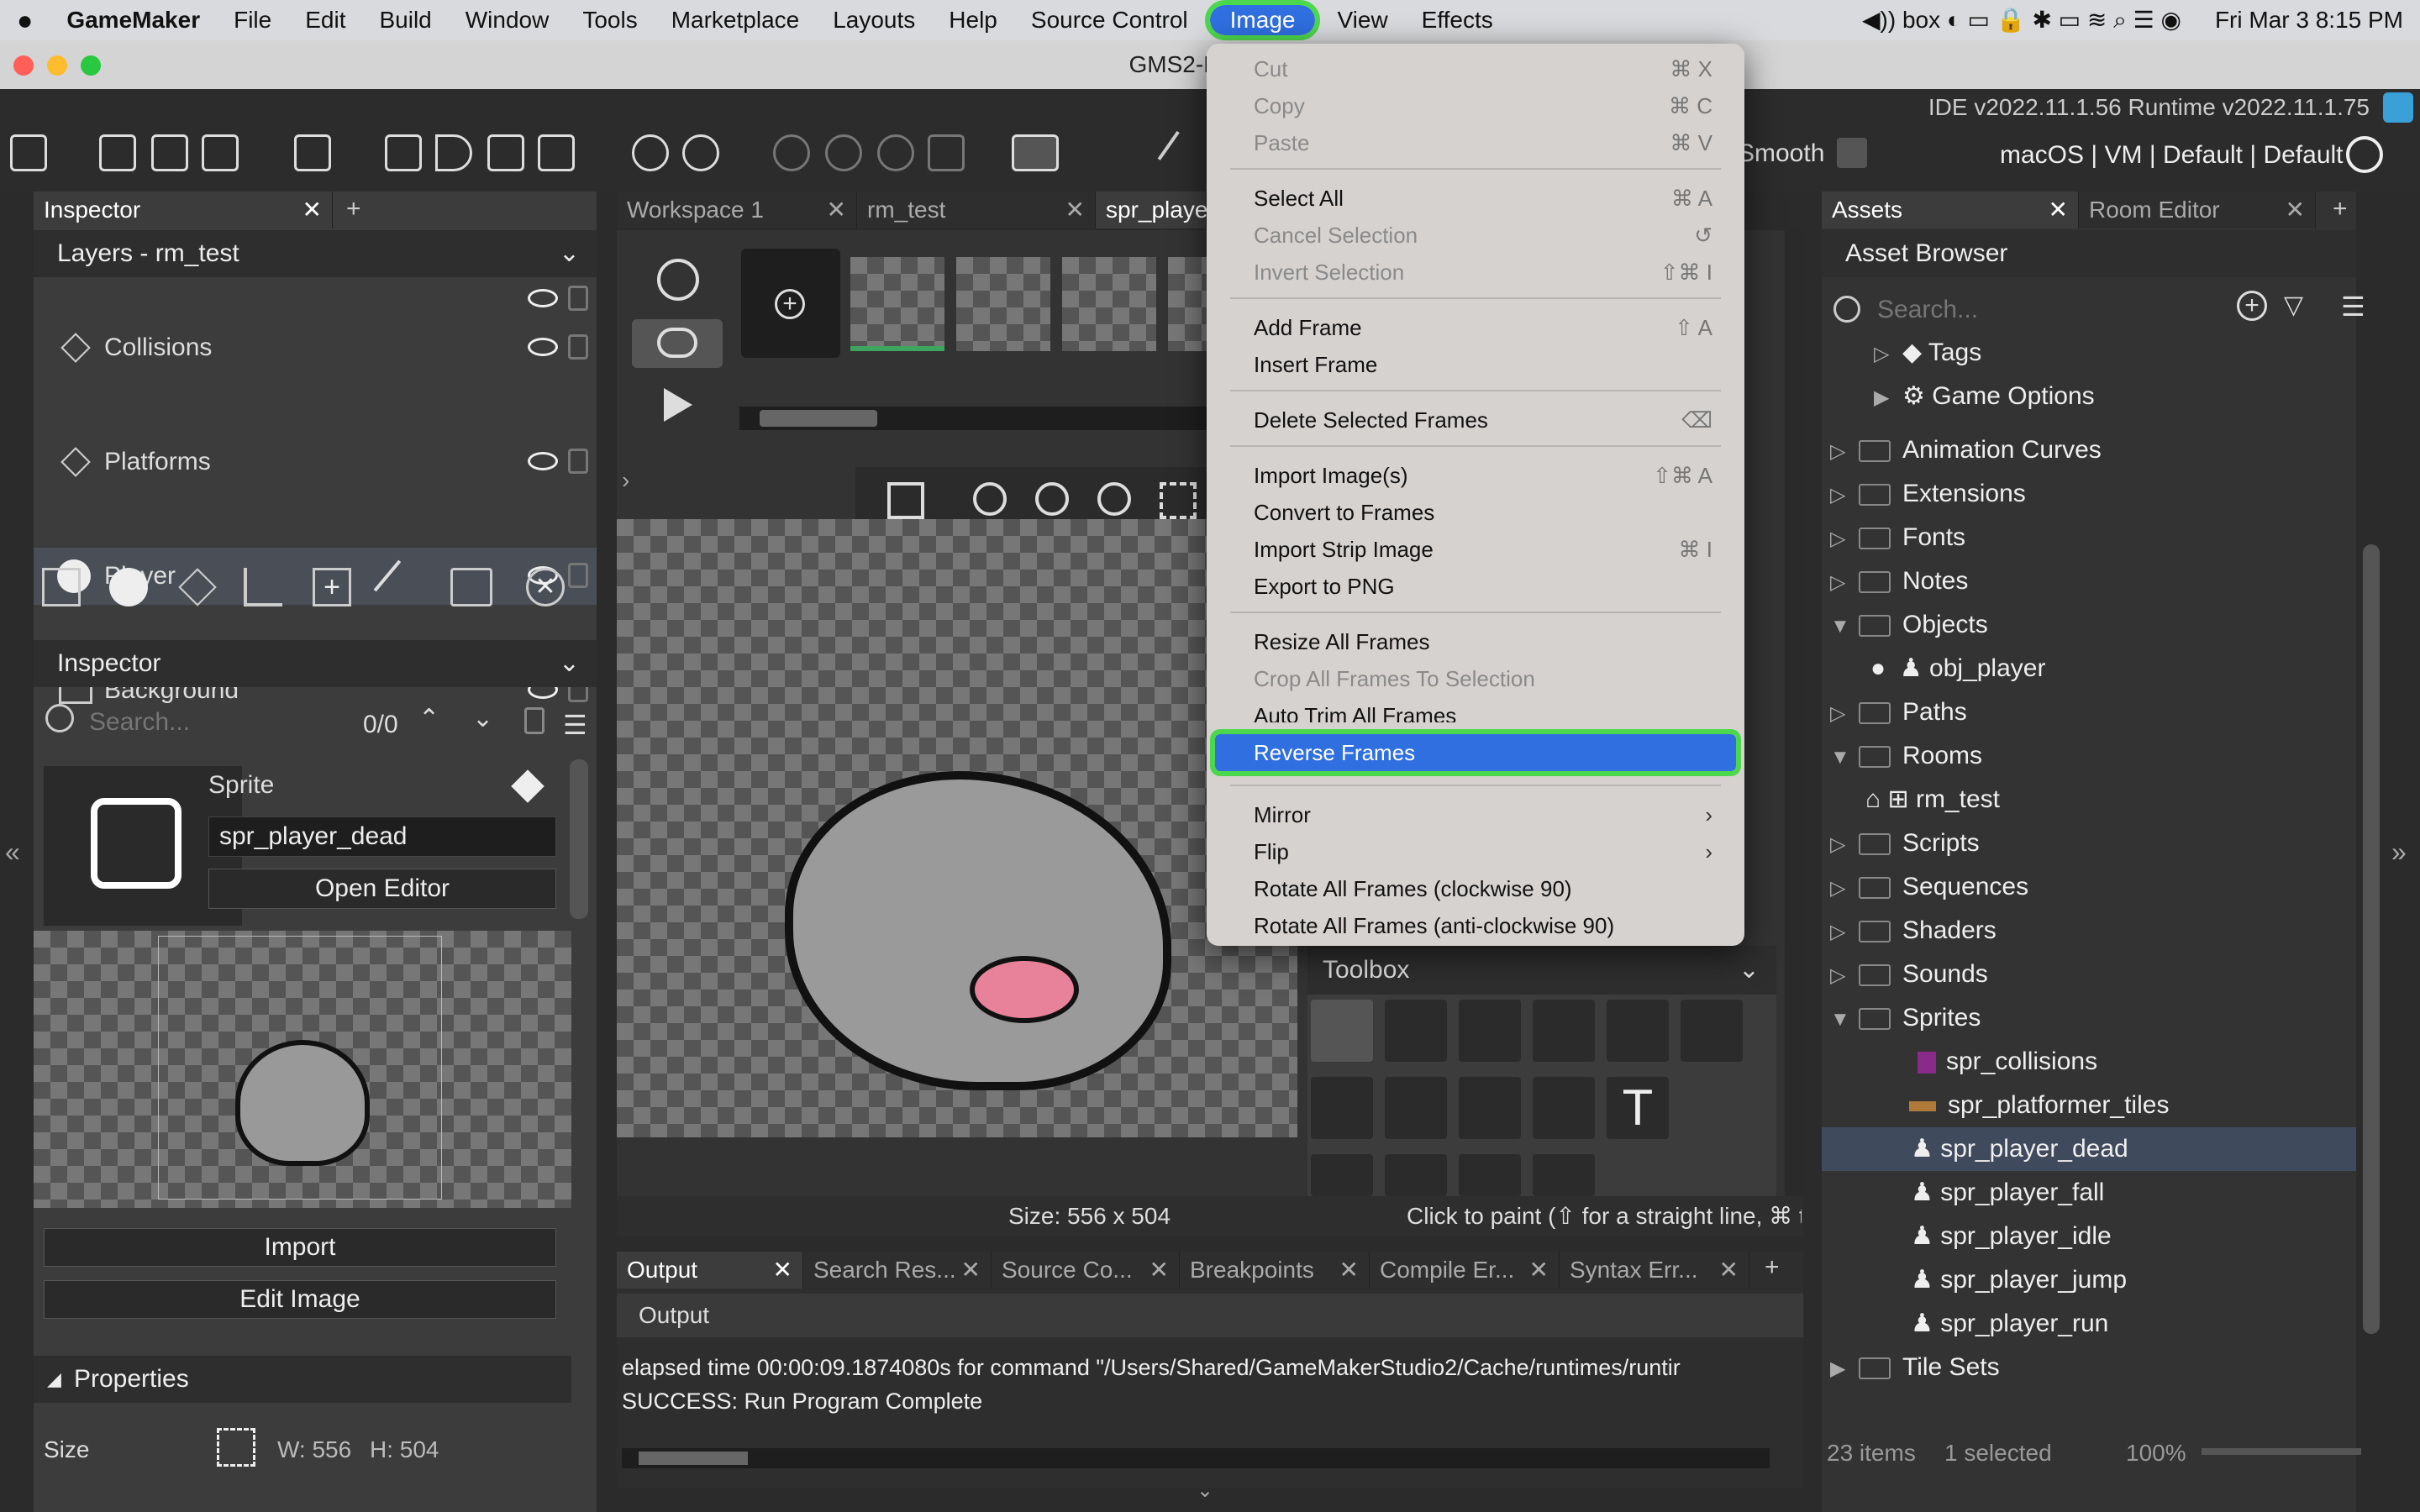 This screenshot has height=1512, width=2420. Describe the element at coordinates (1086, 1270) in the screenshot. I see `tab-source-control: Source Co... ✕` at that location.